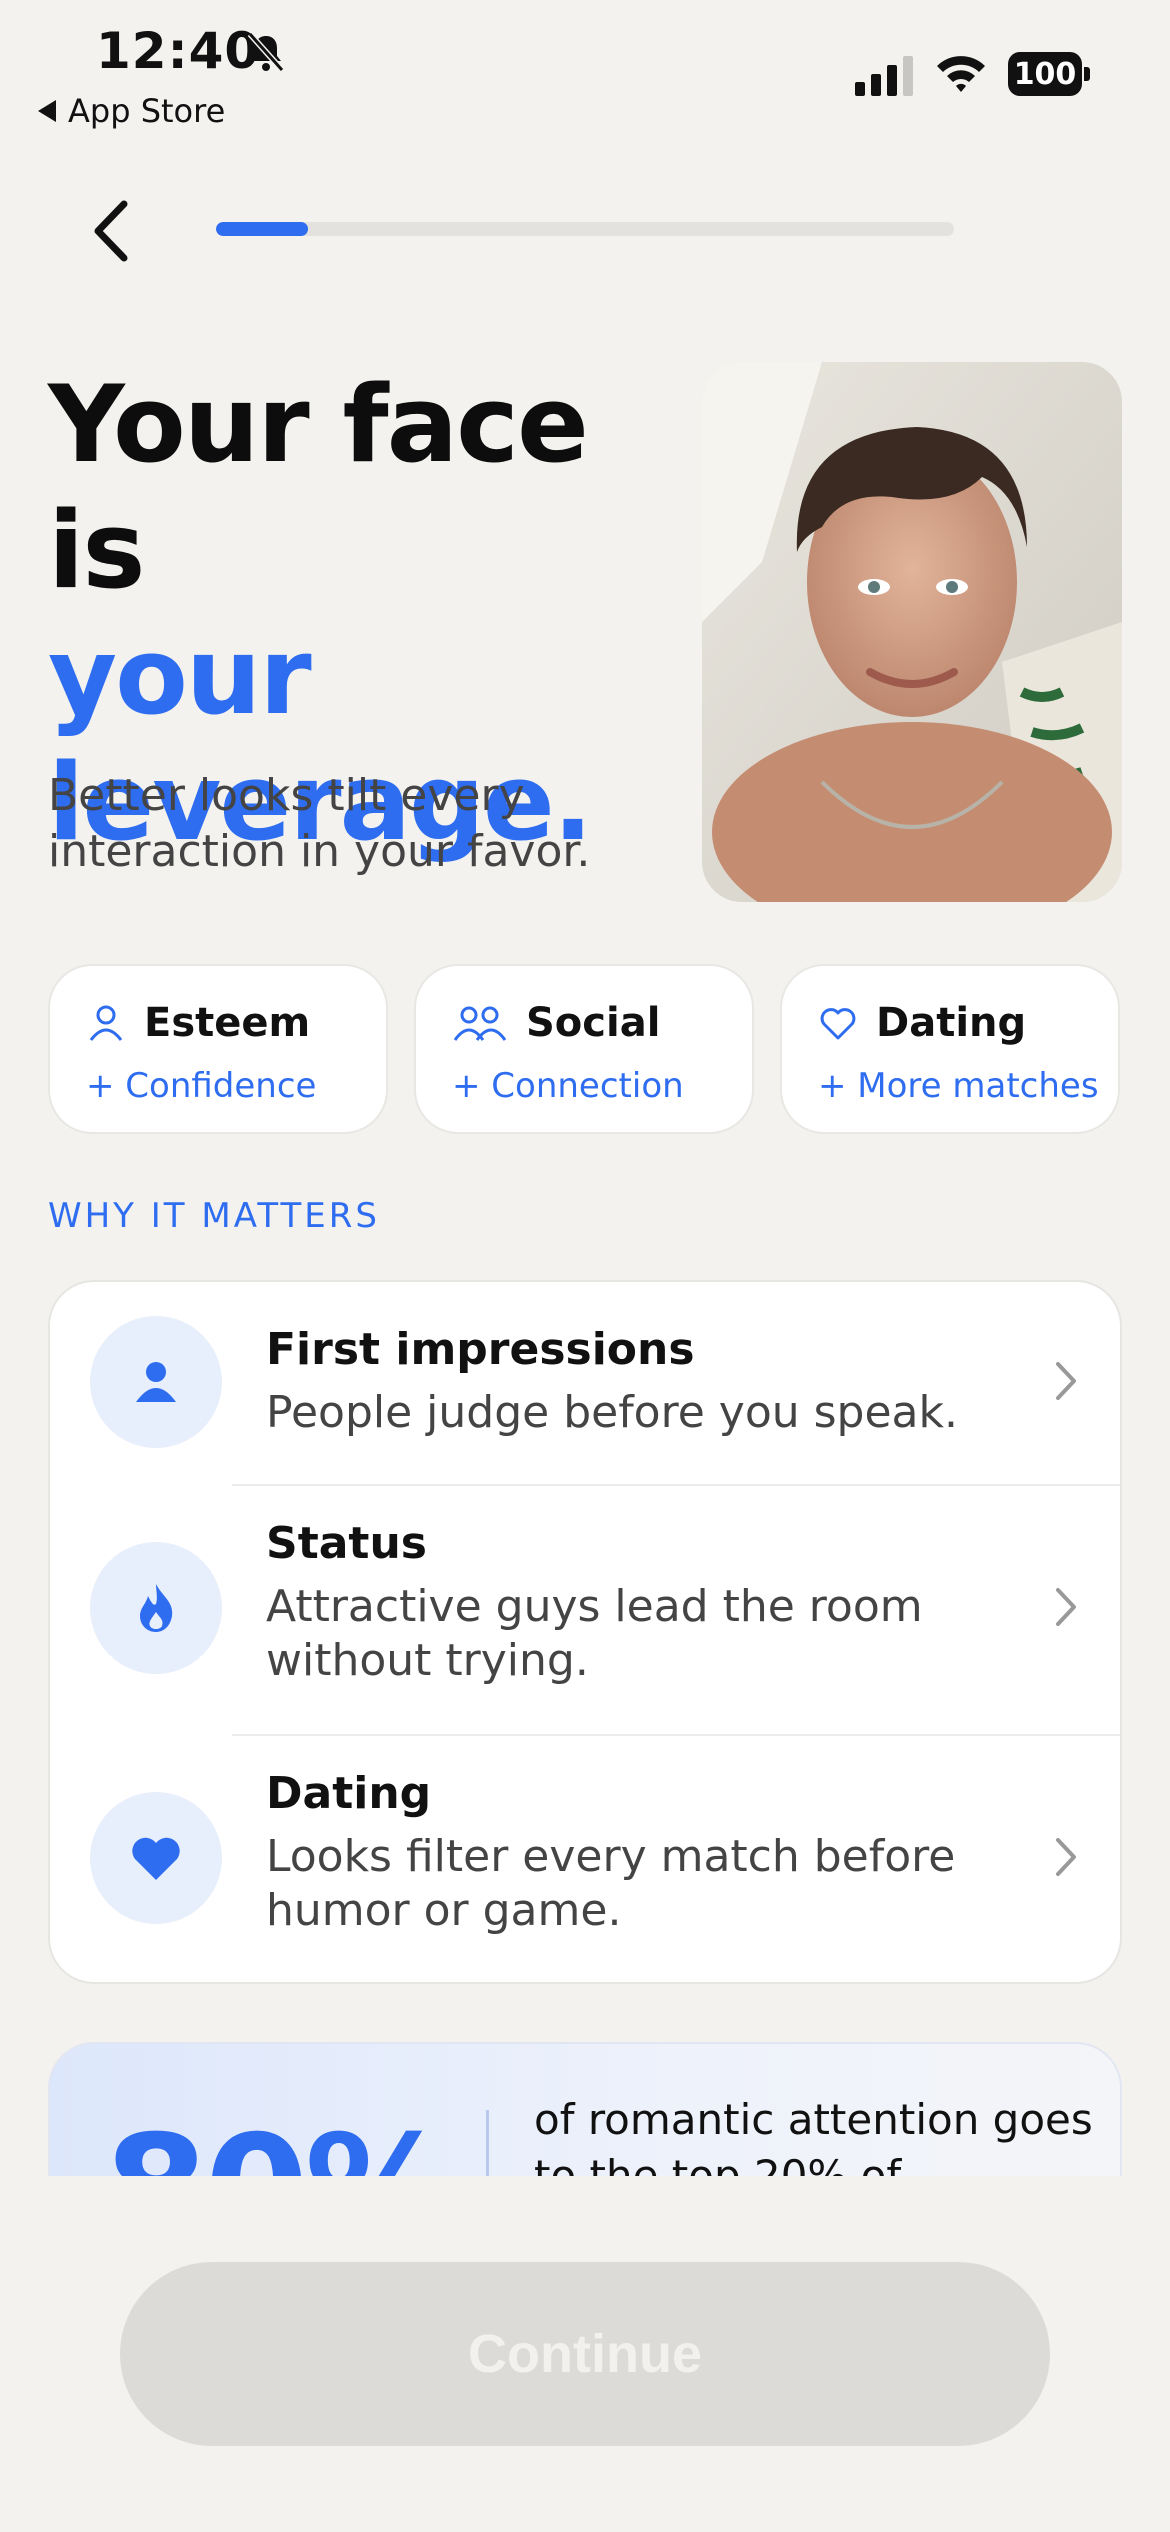 Image resolution: width=1170 pixels, height=2532 pixels. What do you see at coordinates (961, 74) in the screenshot?
I see `wifi-icon` at bounding box center [961, 74].